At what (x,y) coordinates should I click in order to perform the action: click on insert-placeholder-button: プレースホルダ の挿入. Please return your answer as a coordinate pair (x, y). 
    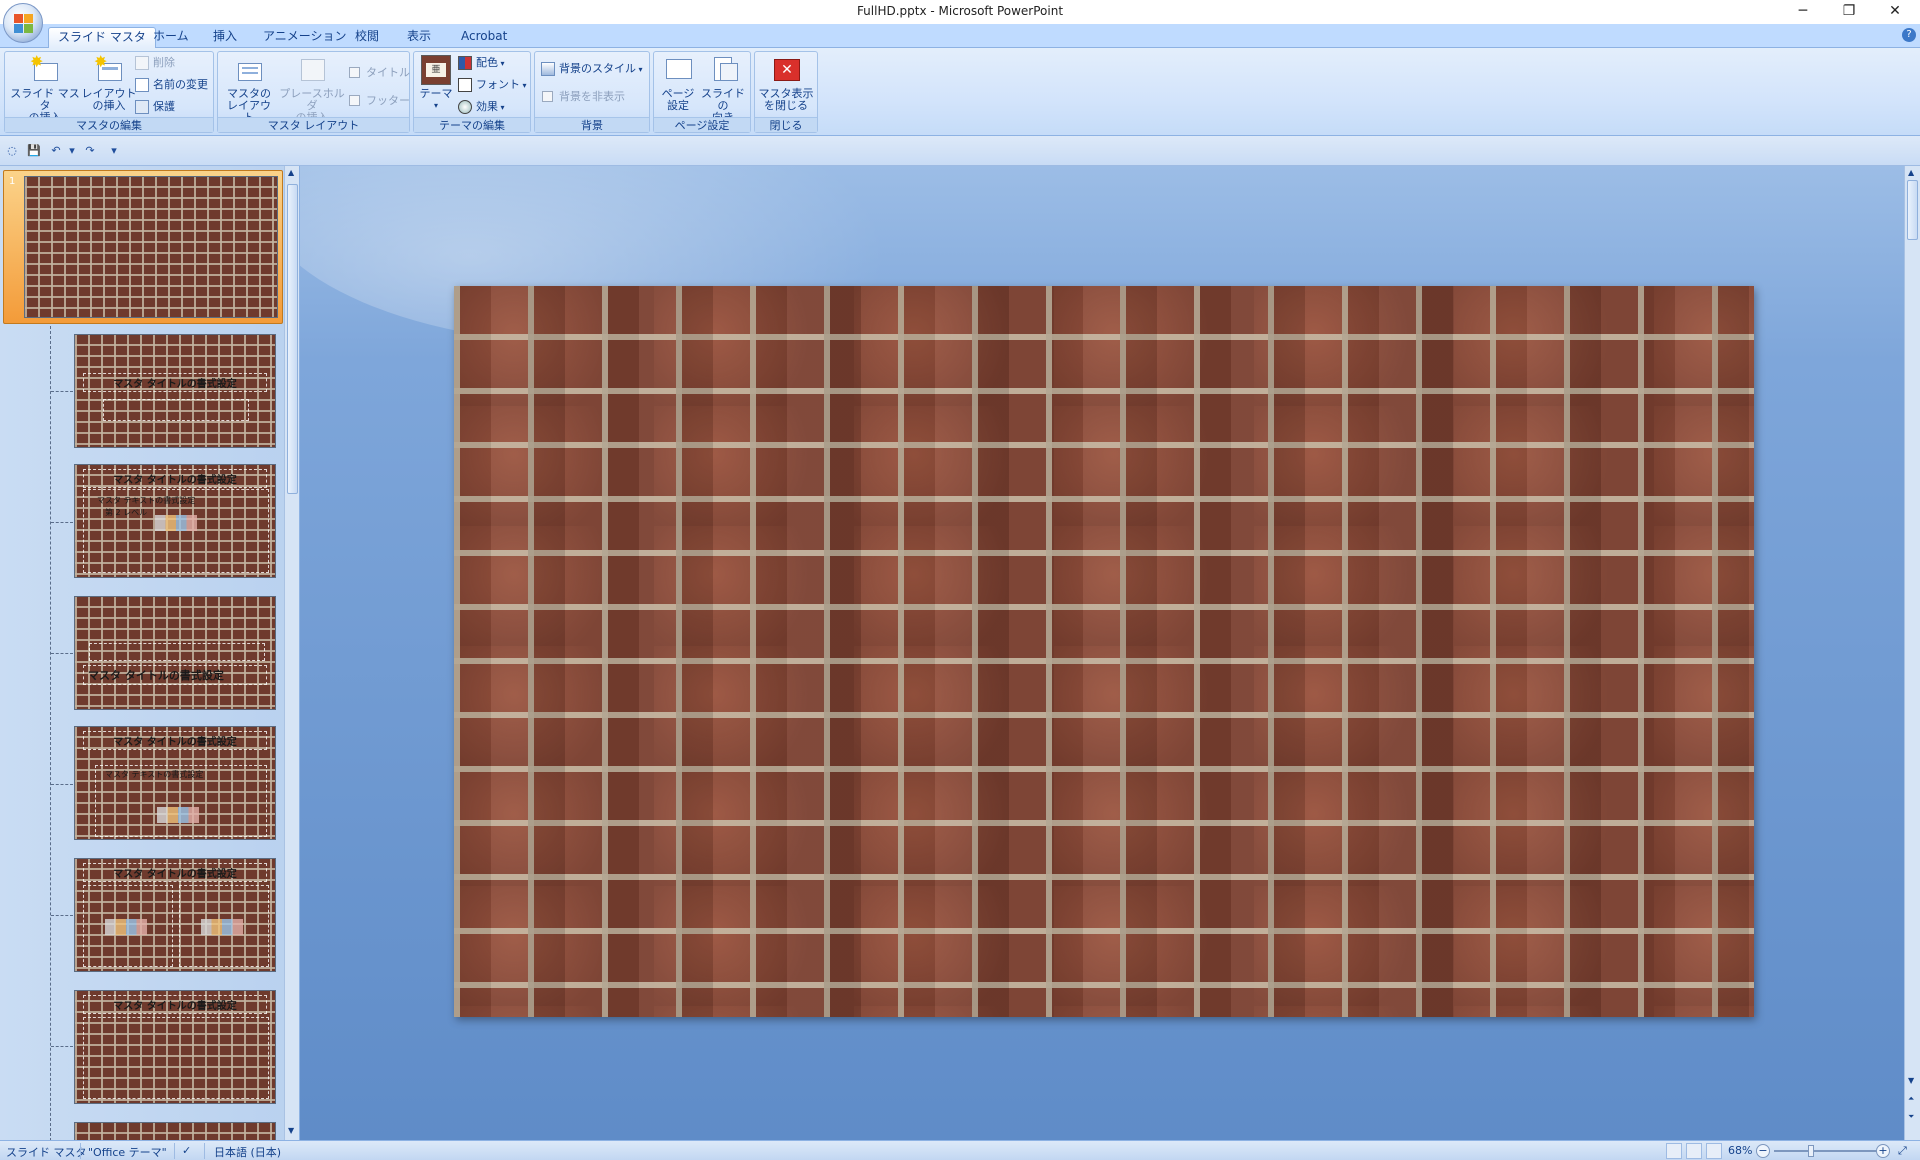
    Looking at the image, I should click on (312, 89).